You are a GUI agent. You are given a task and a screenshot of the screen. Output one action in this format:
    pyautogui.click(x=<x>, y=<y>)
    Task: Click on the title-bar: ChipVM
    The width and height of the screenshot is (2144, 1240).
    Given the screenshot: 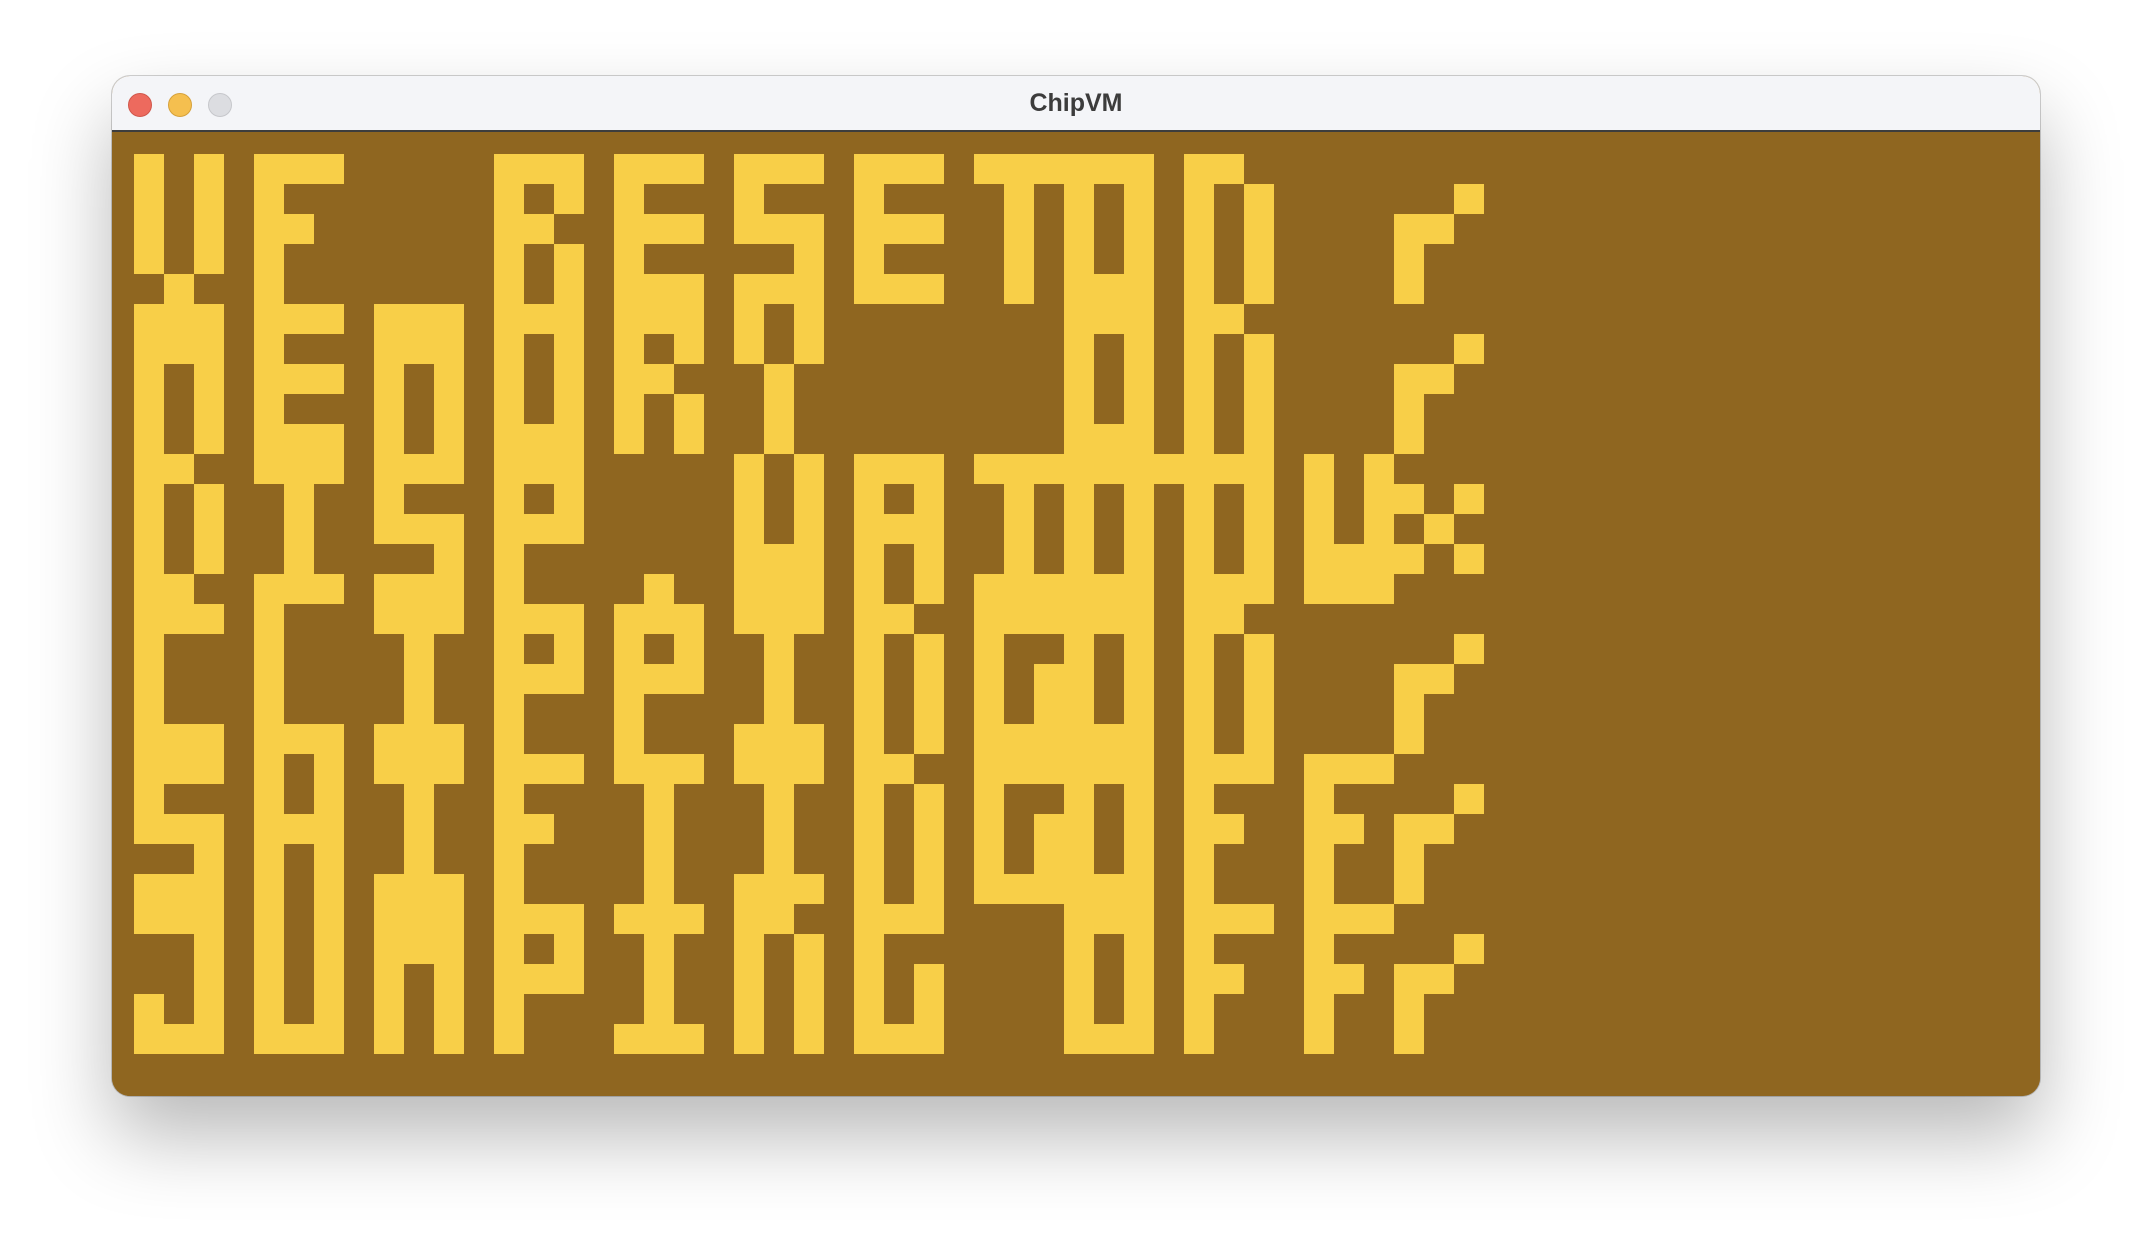 What is the action you would take?
    pyautogui.click(x=1076, y=104)
    